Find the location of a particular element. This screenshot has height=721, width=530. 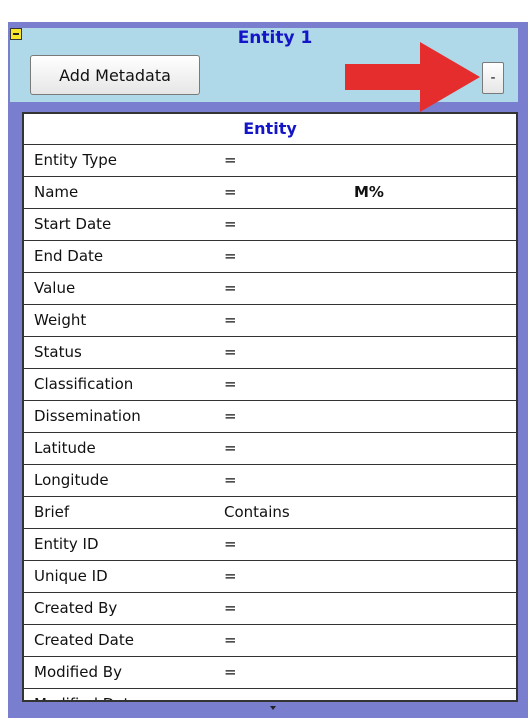

table-row: Created Date = is located at coordinates (270, 641).